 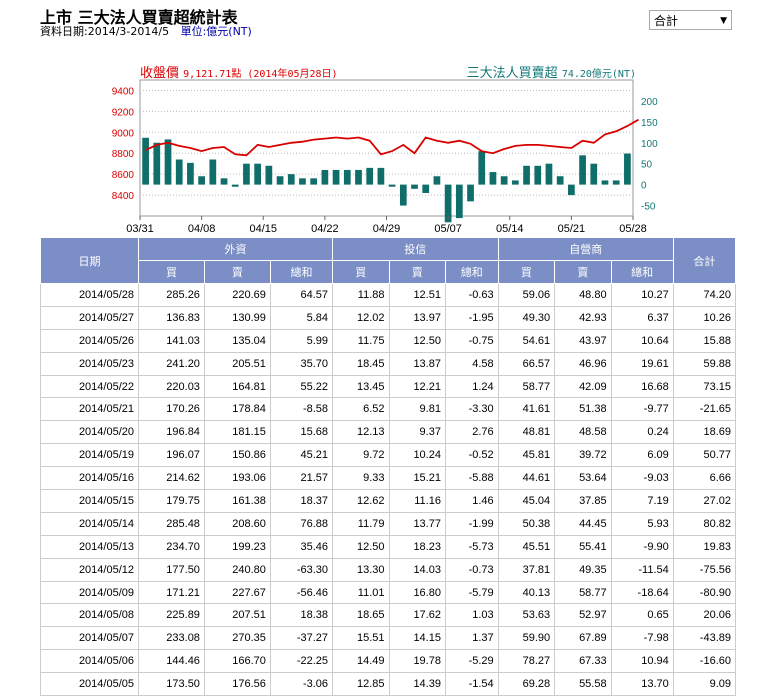 I want to click on value-cell: 27.02, so click(x=704, y=501).